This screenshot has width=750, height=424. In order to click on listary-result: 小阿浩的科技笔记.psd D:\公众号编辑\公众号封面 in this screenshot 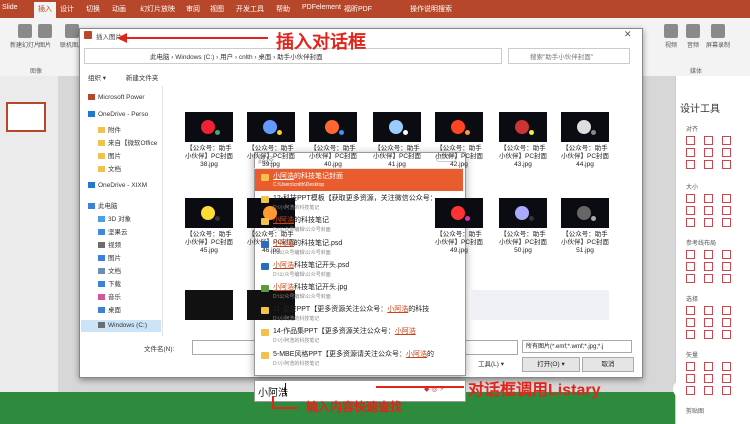, I will do `click(359, 247)`.